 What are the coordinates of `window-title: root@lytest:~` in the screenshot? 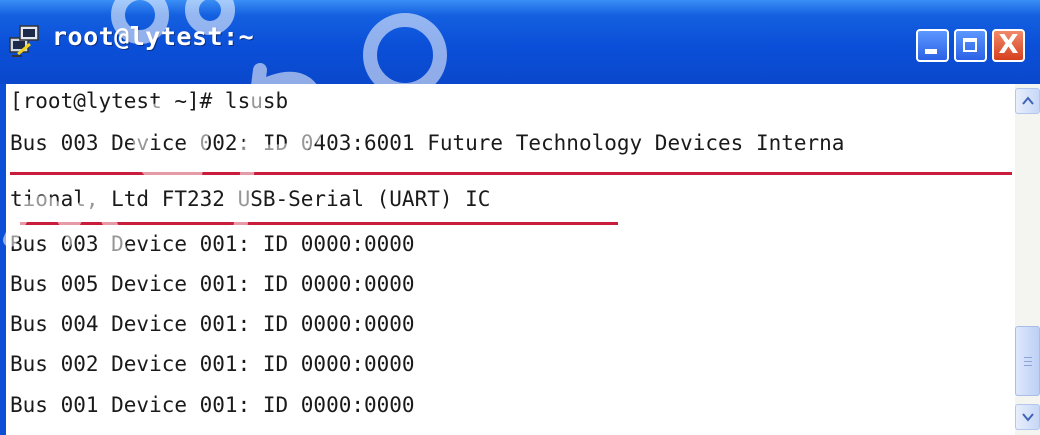 It's located at (153, 36).